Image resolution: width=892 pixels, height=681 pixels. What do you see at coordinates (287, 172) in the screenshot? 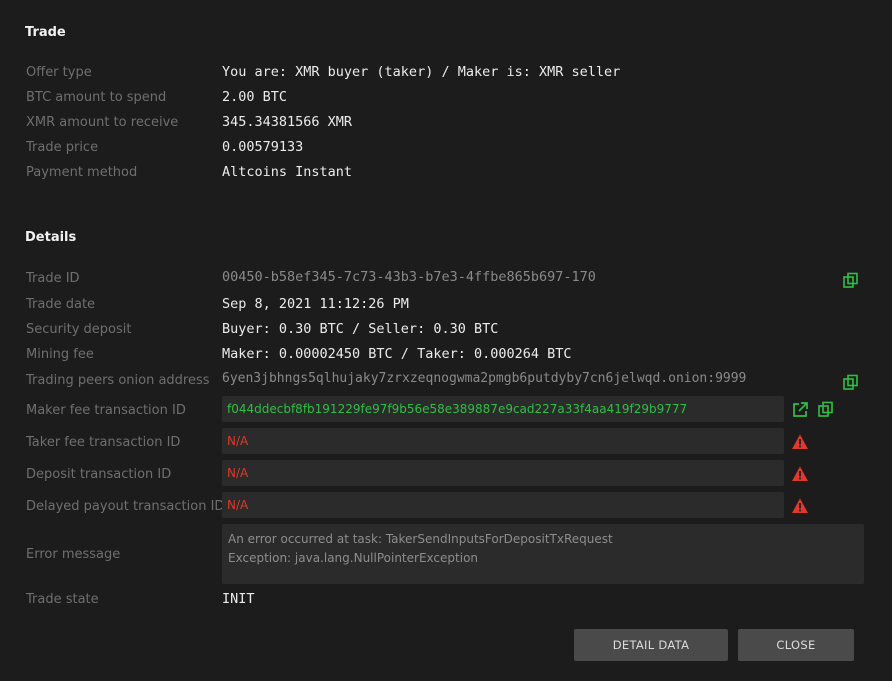
I see `payment-method-value: Altcoins Instant` at bounding box center [287, 172].